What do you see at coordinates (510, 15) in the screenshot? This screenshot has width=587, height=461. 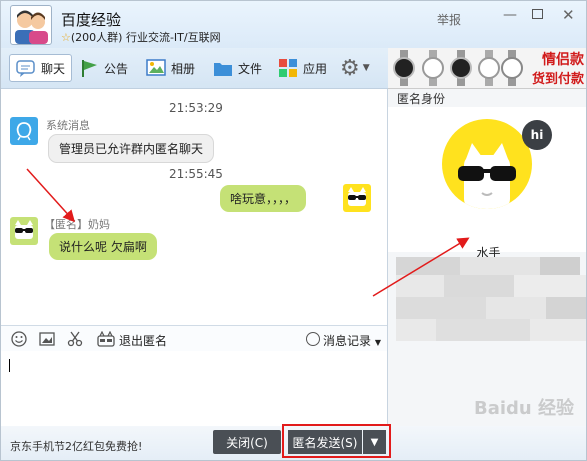 I see `minimize-button: —` at bounding box center [510, 15].